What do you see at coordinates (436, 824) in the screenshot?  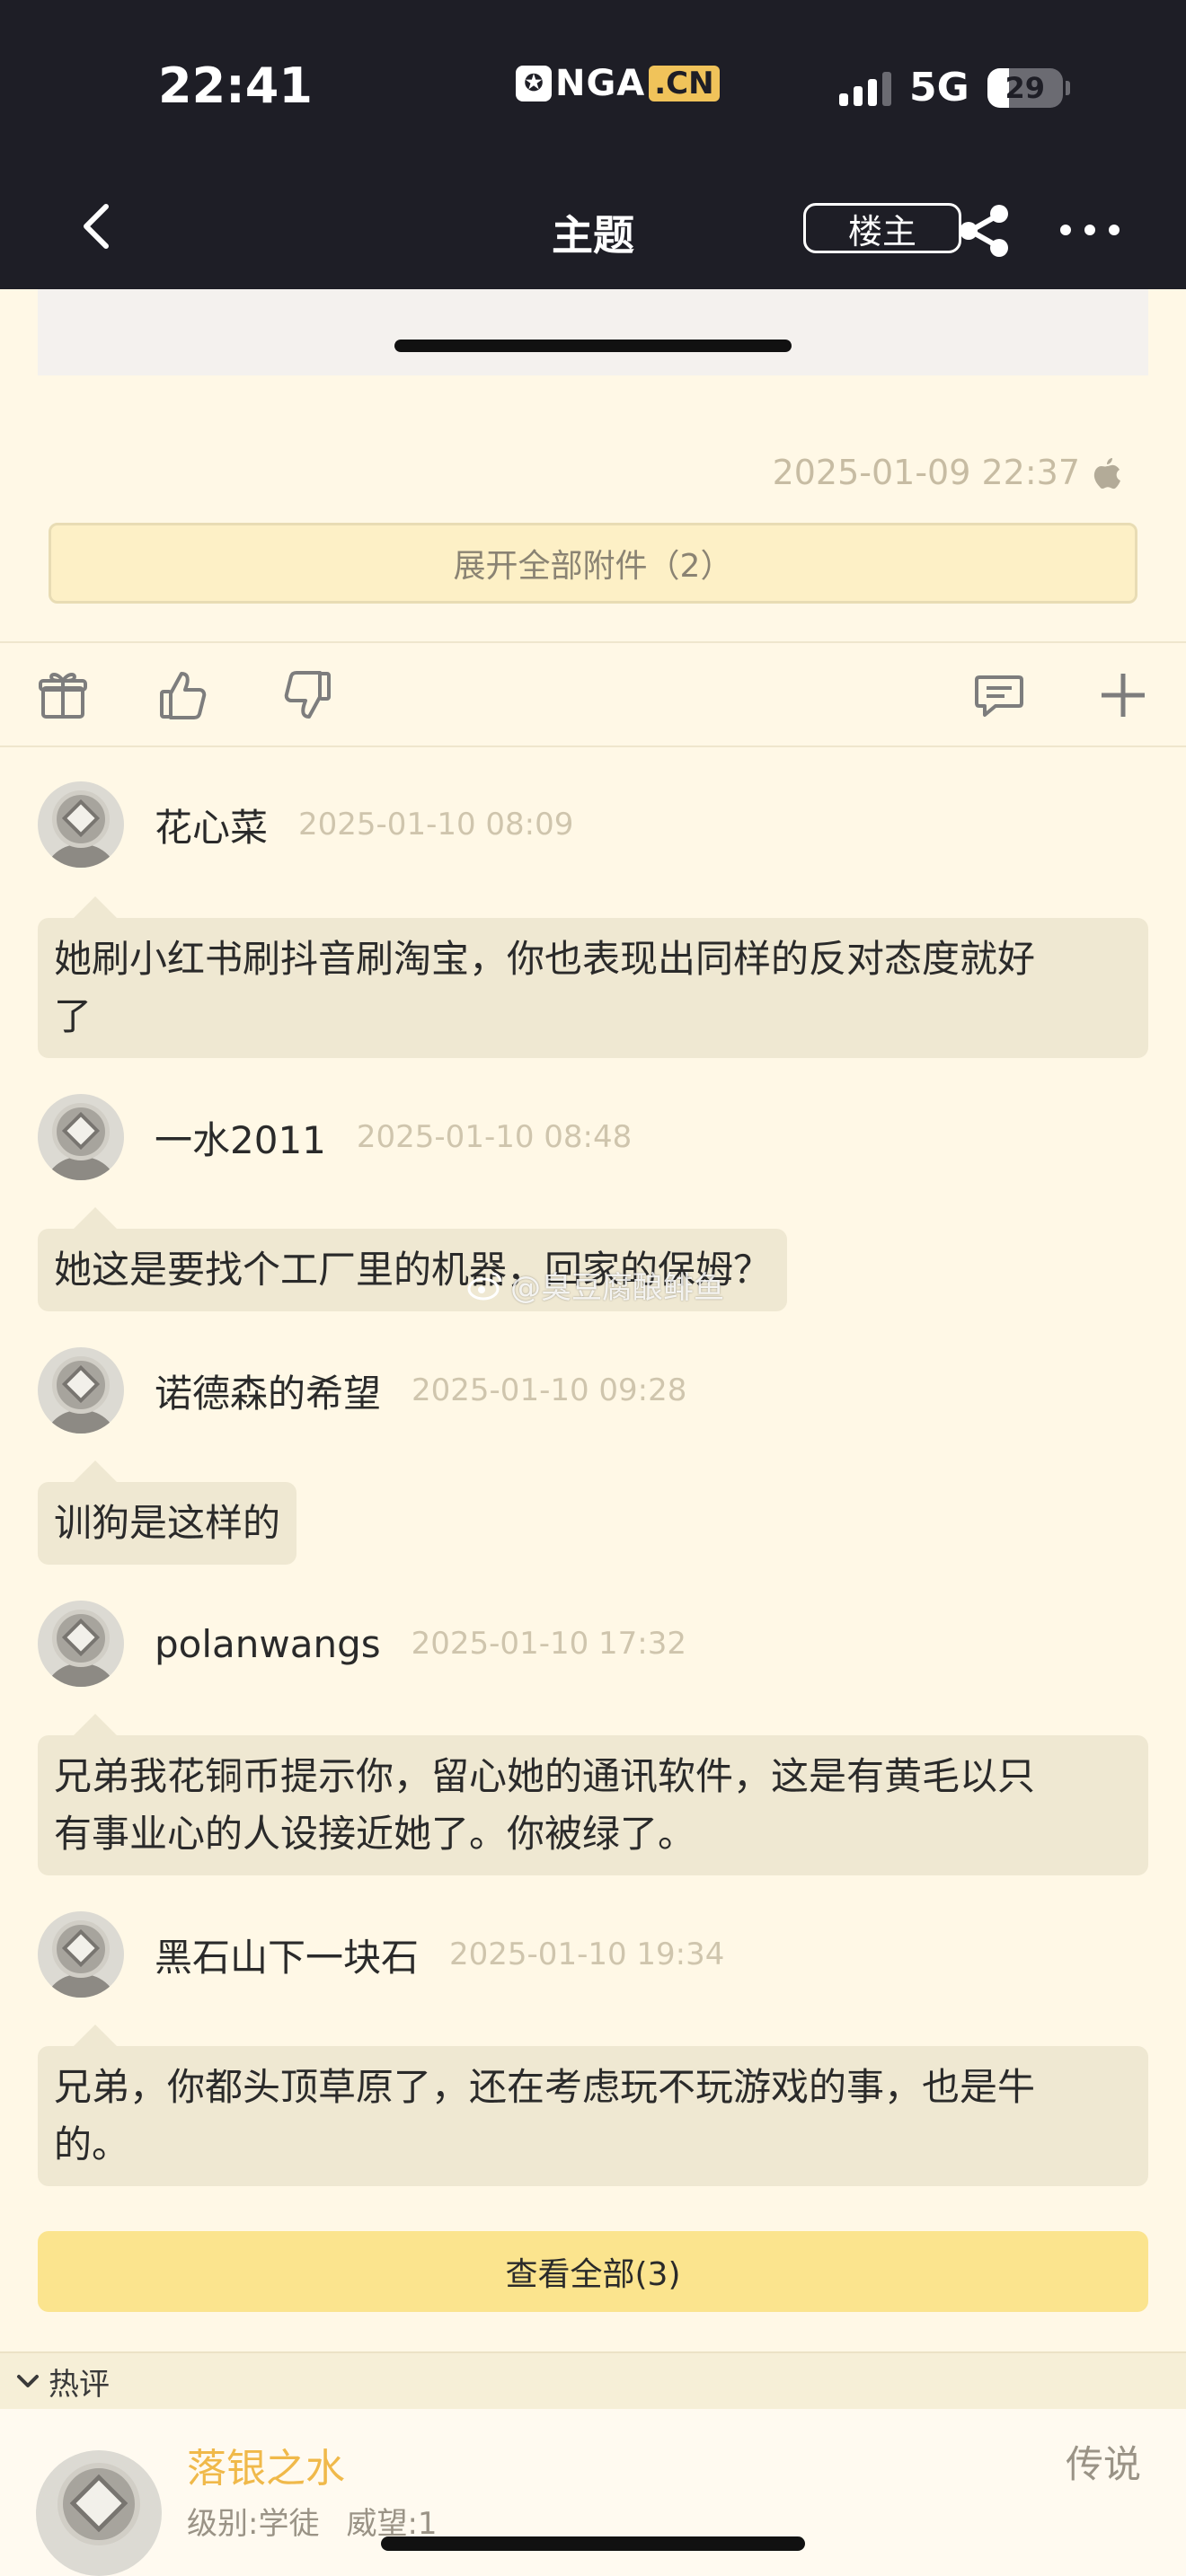 I see `reply-time: 2025-01-10 08:09` at bounding box center [436, 824].